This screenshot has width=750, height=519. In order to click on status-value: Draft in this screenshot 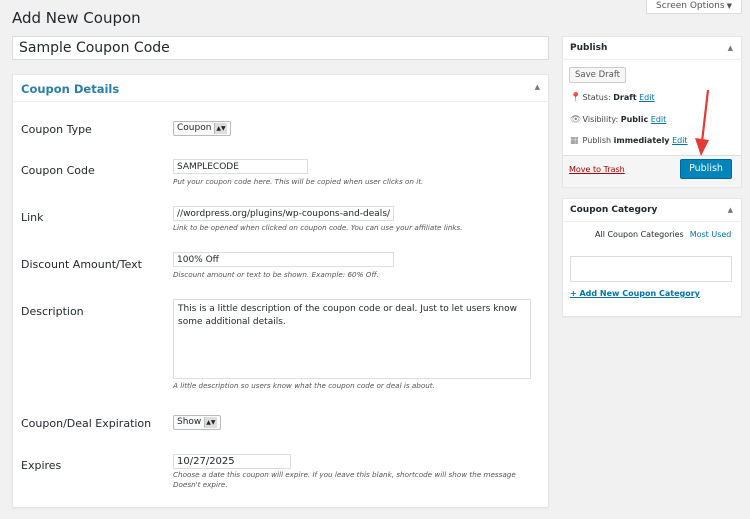, I will do `click(625, 97)`.